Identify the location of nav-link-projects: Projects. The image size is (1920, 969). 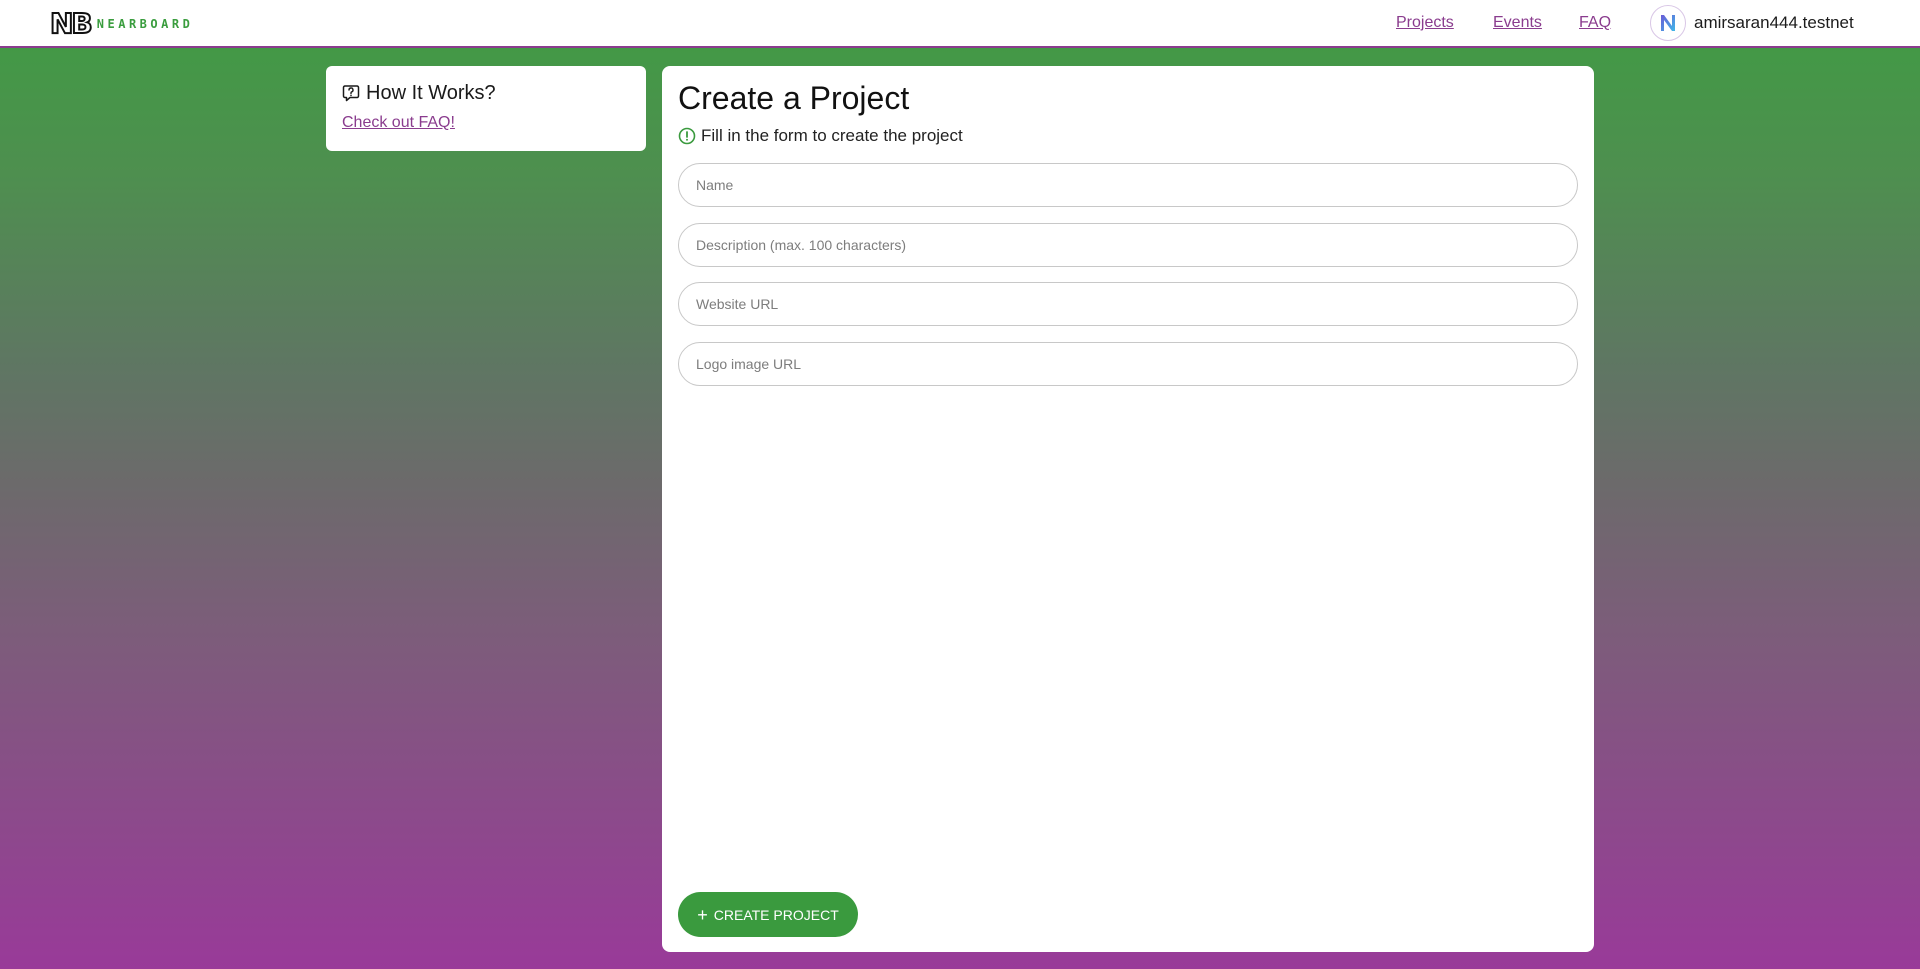
(1425, 23).